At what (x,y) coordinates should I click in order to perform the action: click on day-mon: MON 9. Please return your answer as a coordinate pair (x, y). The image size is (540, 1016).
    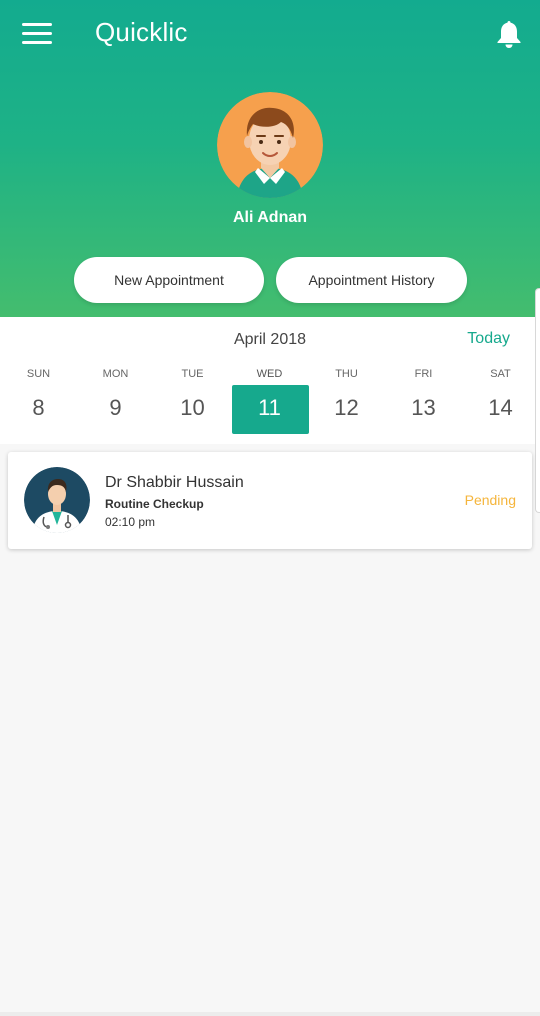
    Looking at the image, I should click on (115, 400).